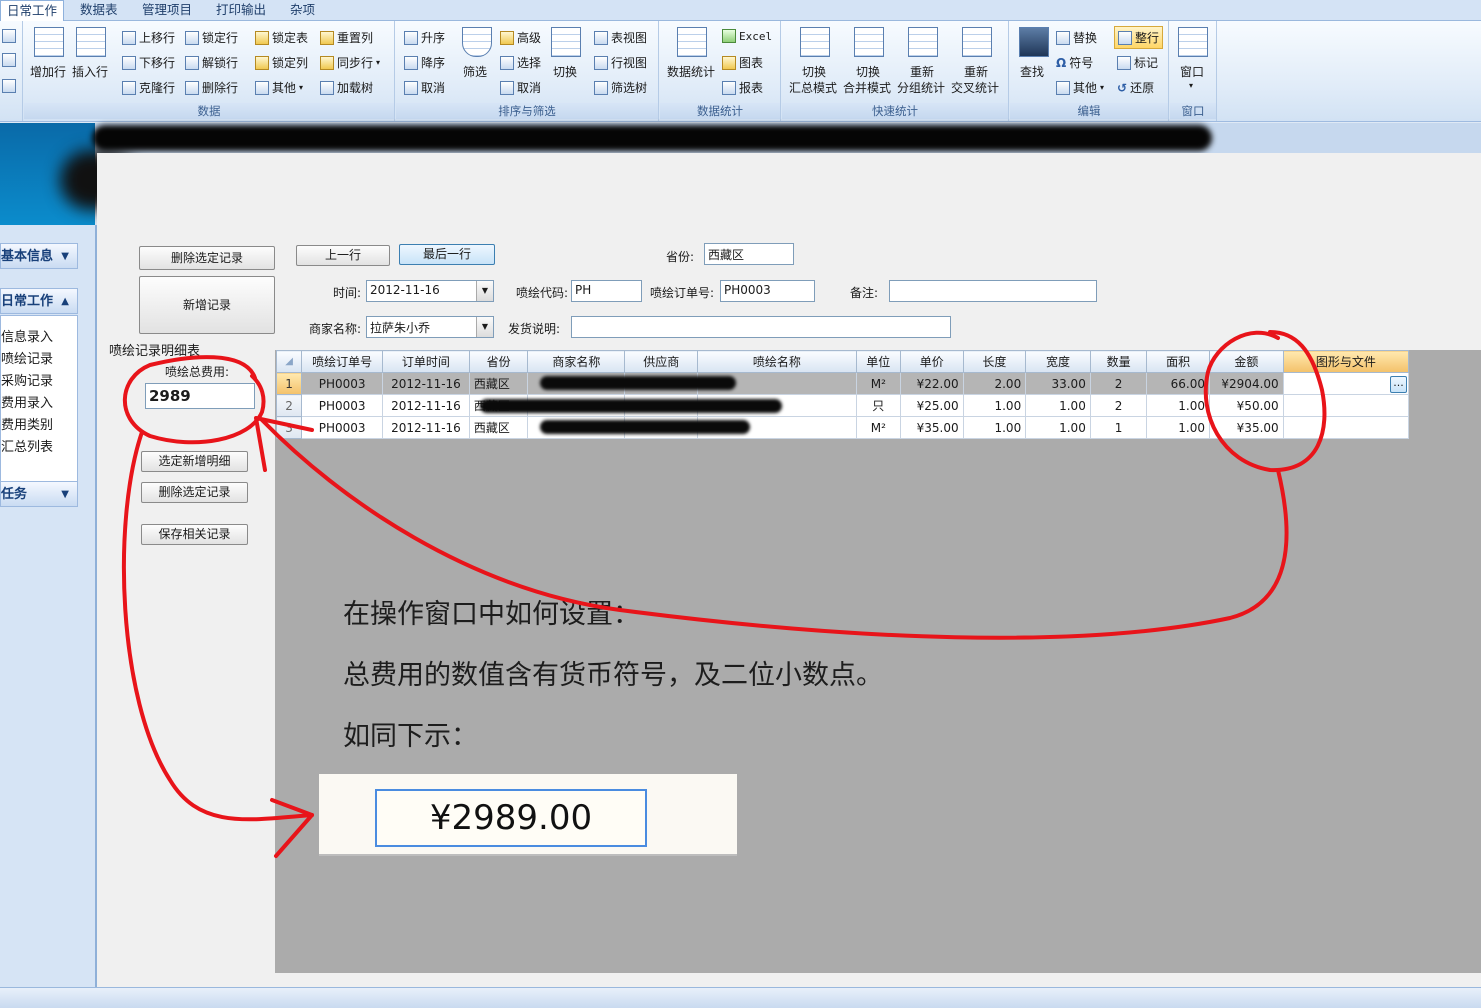 Image resolution: width=1481 pixels, height=1008 pixels. I want to click on col-header-province: 省份, so click(498, 361).